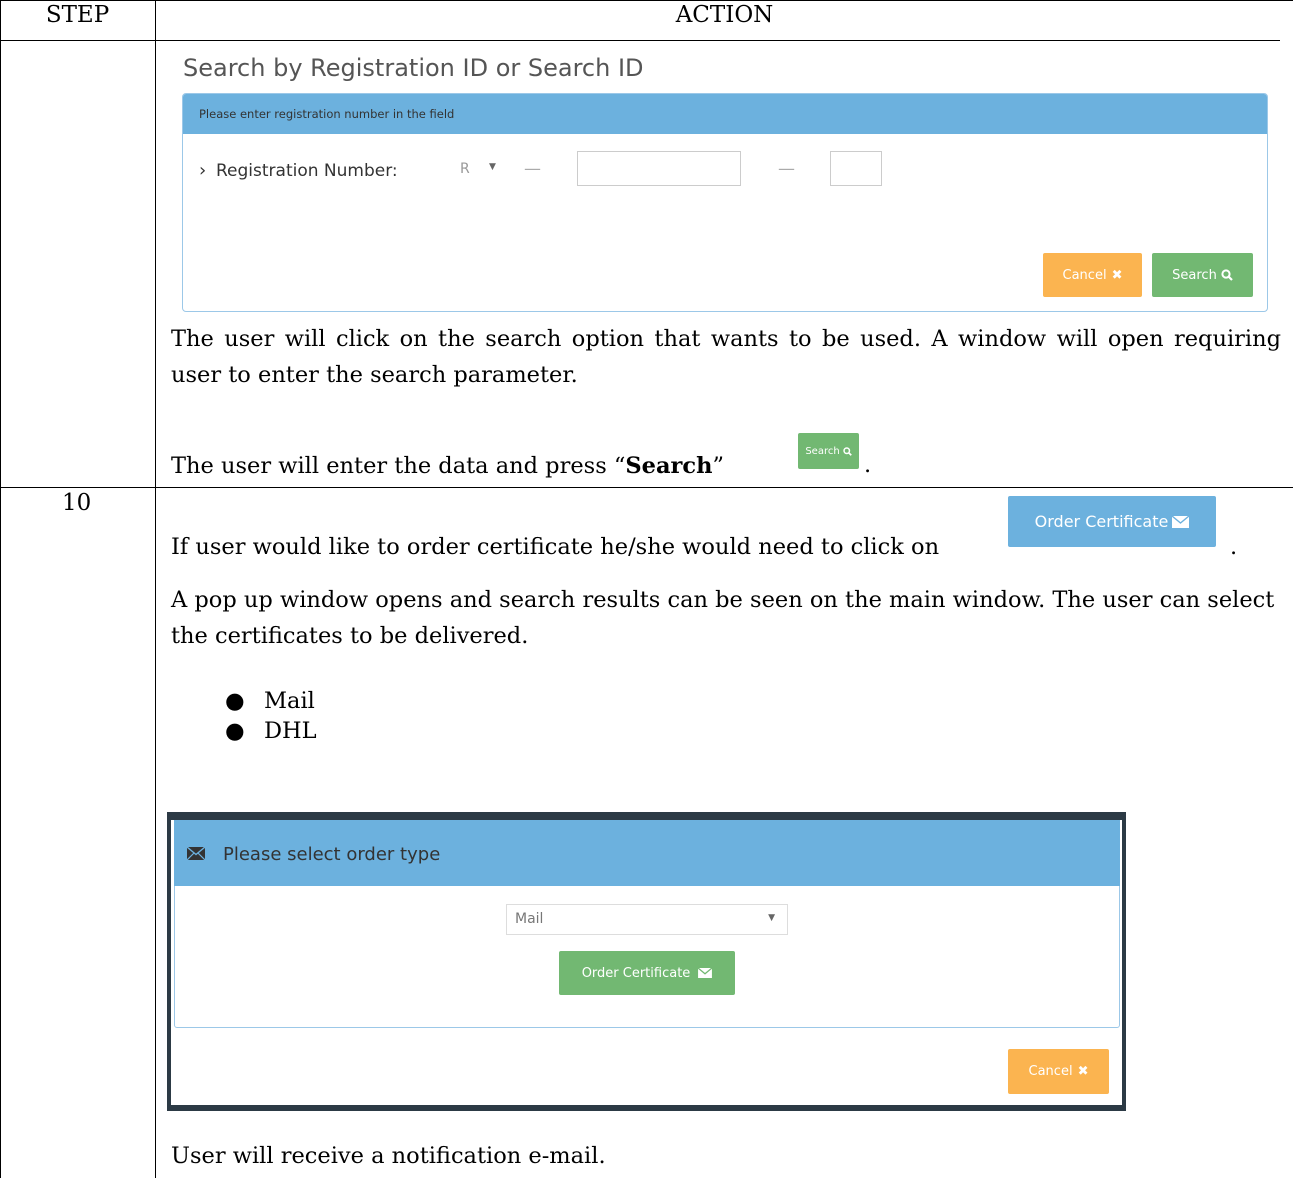 The width and height of the screenshot is (1293, 1178). I want to click on header-action: ACTION, so click(724, 15).